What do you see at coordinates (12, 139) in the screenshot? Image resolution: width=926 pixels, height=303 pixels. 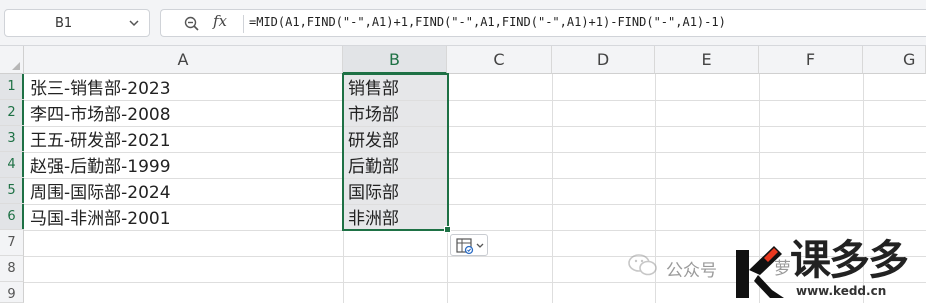 I see `row-header-3: 3` at bounding box center [12, 139].